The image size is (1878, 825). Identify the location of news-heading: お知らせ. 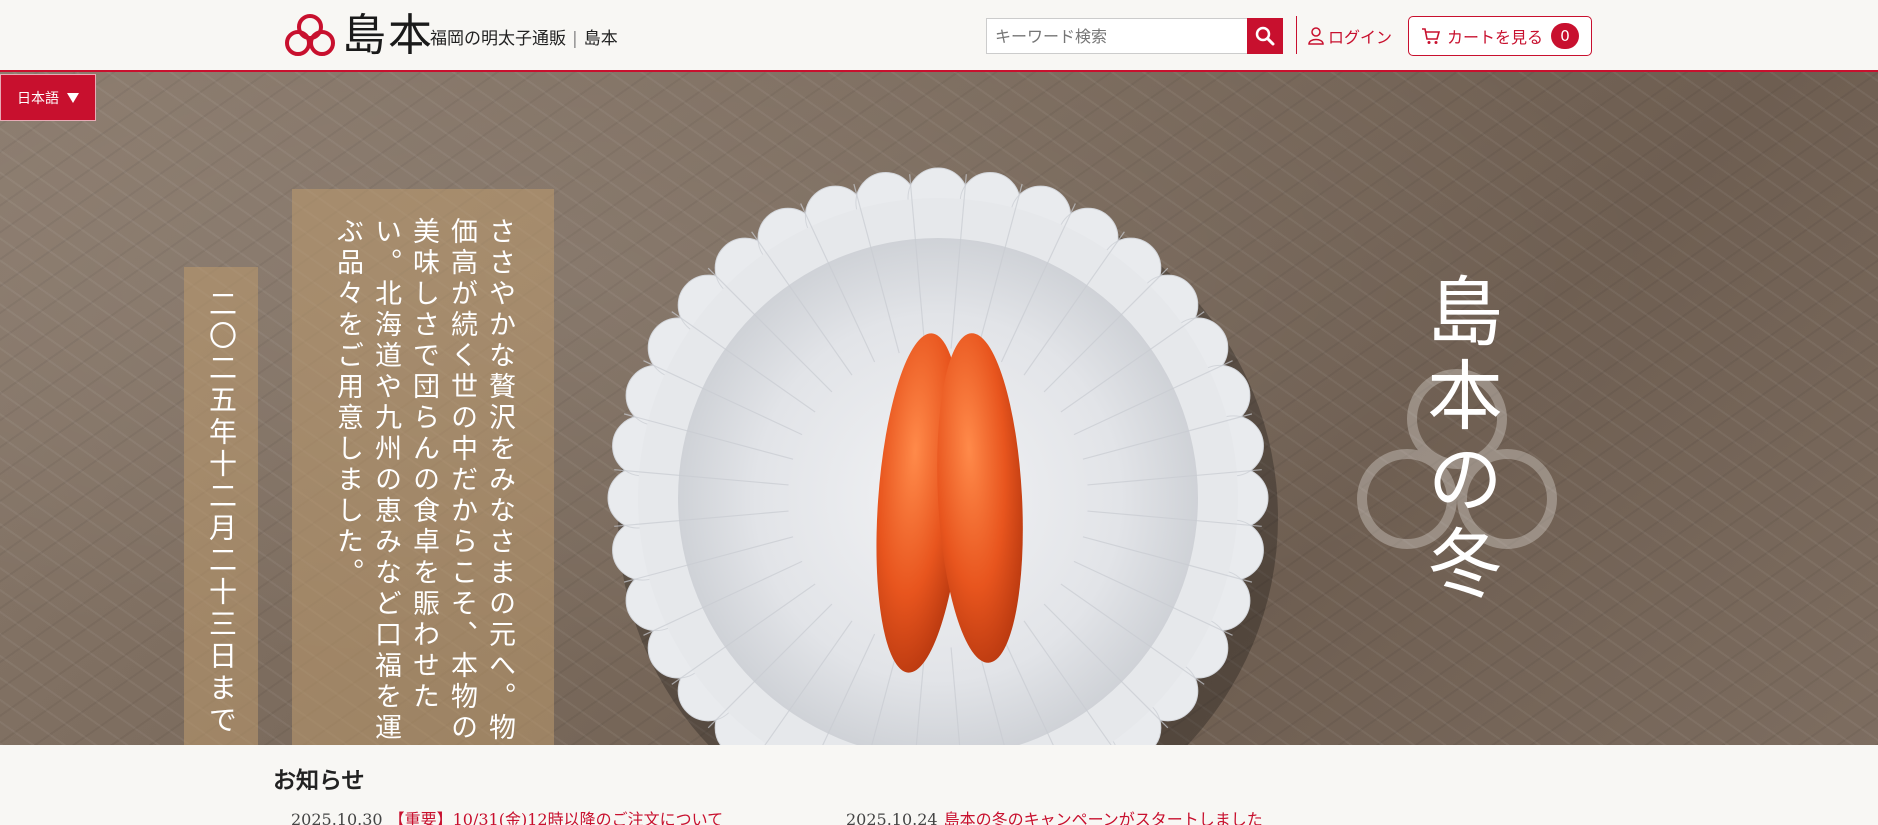
(319, 781).